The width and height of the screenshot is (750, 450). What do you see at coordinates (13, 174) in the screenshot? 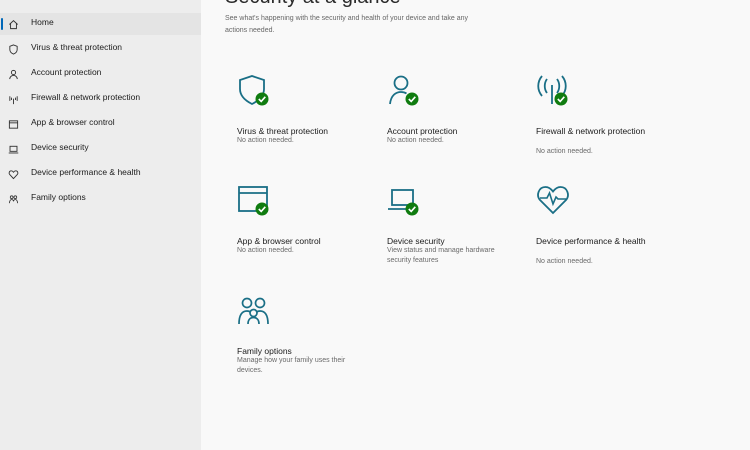
I see `heart-icon` at bounding box center [13, 174].